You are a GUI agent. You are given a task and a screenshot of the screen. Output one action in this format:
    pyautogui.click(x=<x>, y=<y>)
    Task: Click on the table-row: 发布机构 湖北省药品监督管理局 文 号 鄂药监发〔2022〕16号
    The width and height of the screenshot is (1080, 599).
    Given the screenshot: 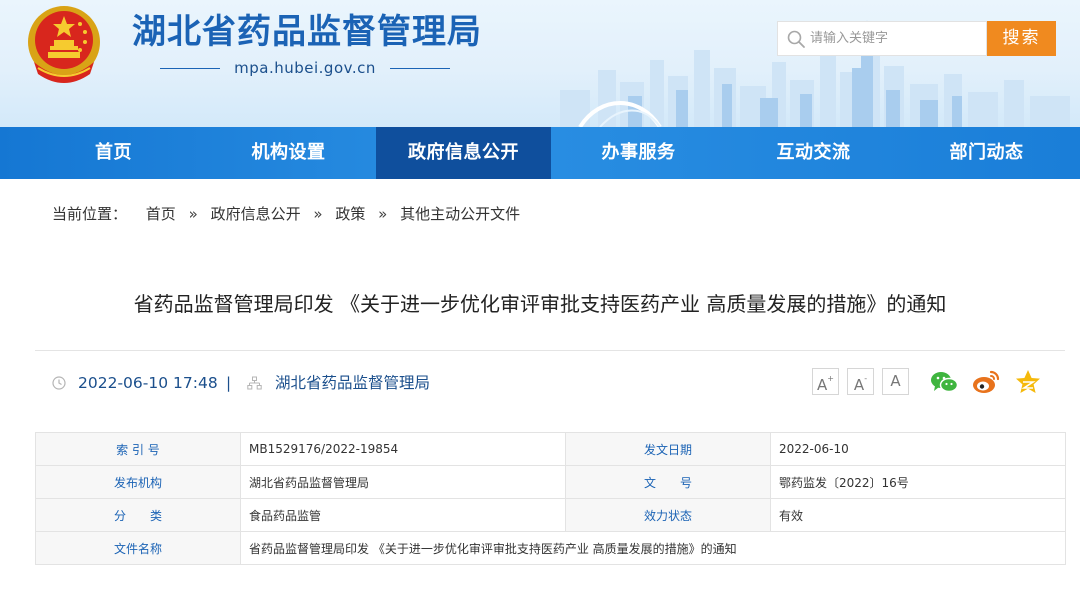 What is the action you would take?
    pyautogui.click(x=550, y=482)
    